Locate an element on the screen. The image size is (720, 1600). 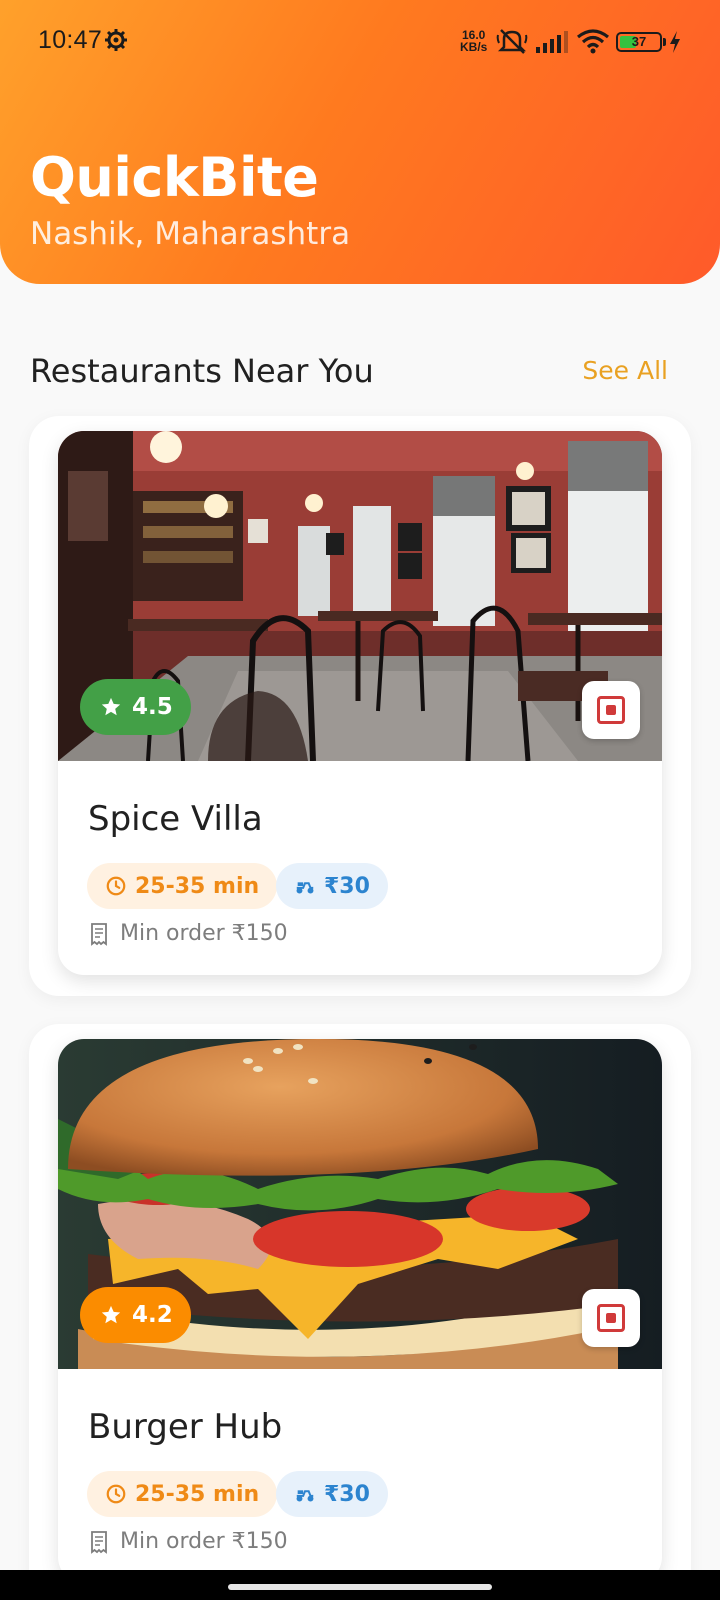
see-all-link: See All is located at coordinates (625, 370).